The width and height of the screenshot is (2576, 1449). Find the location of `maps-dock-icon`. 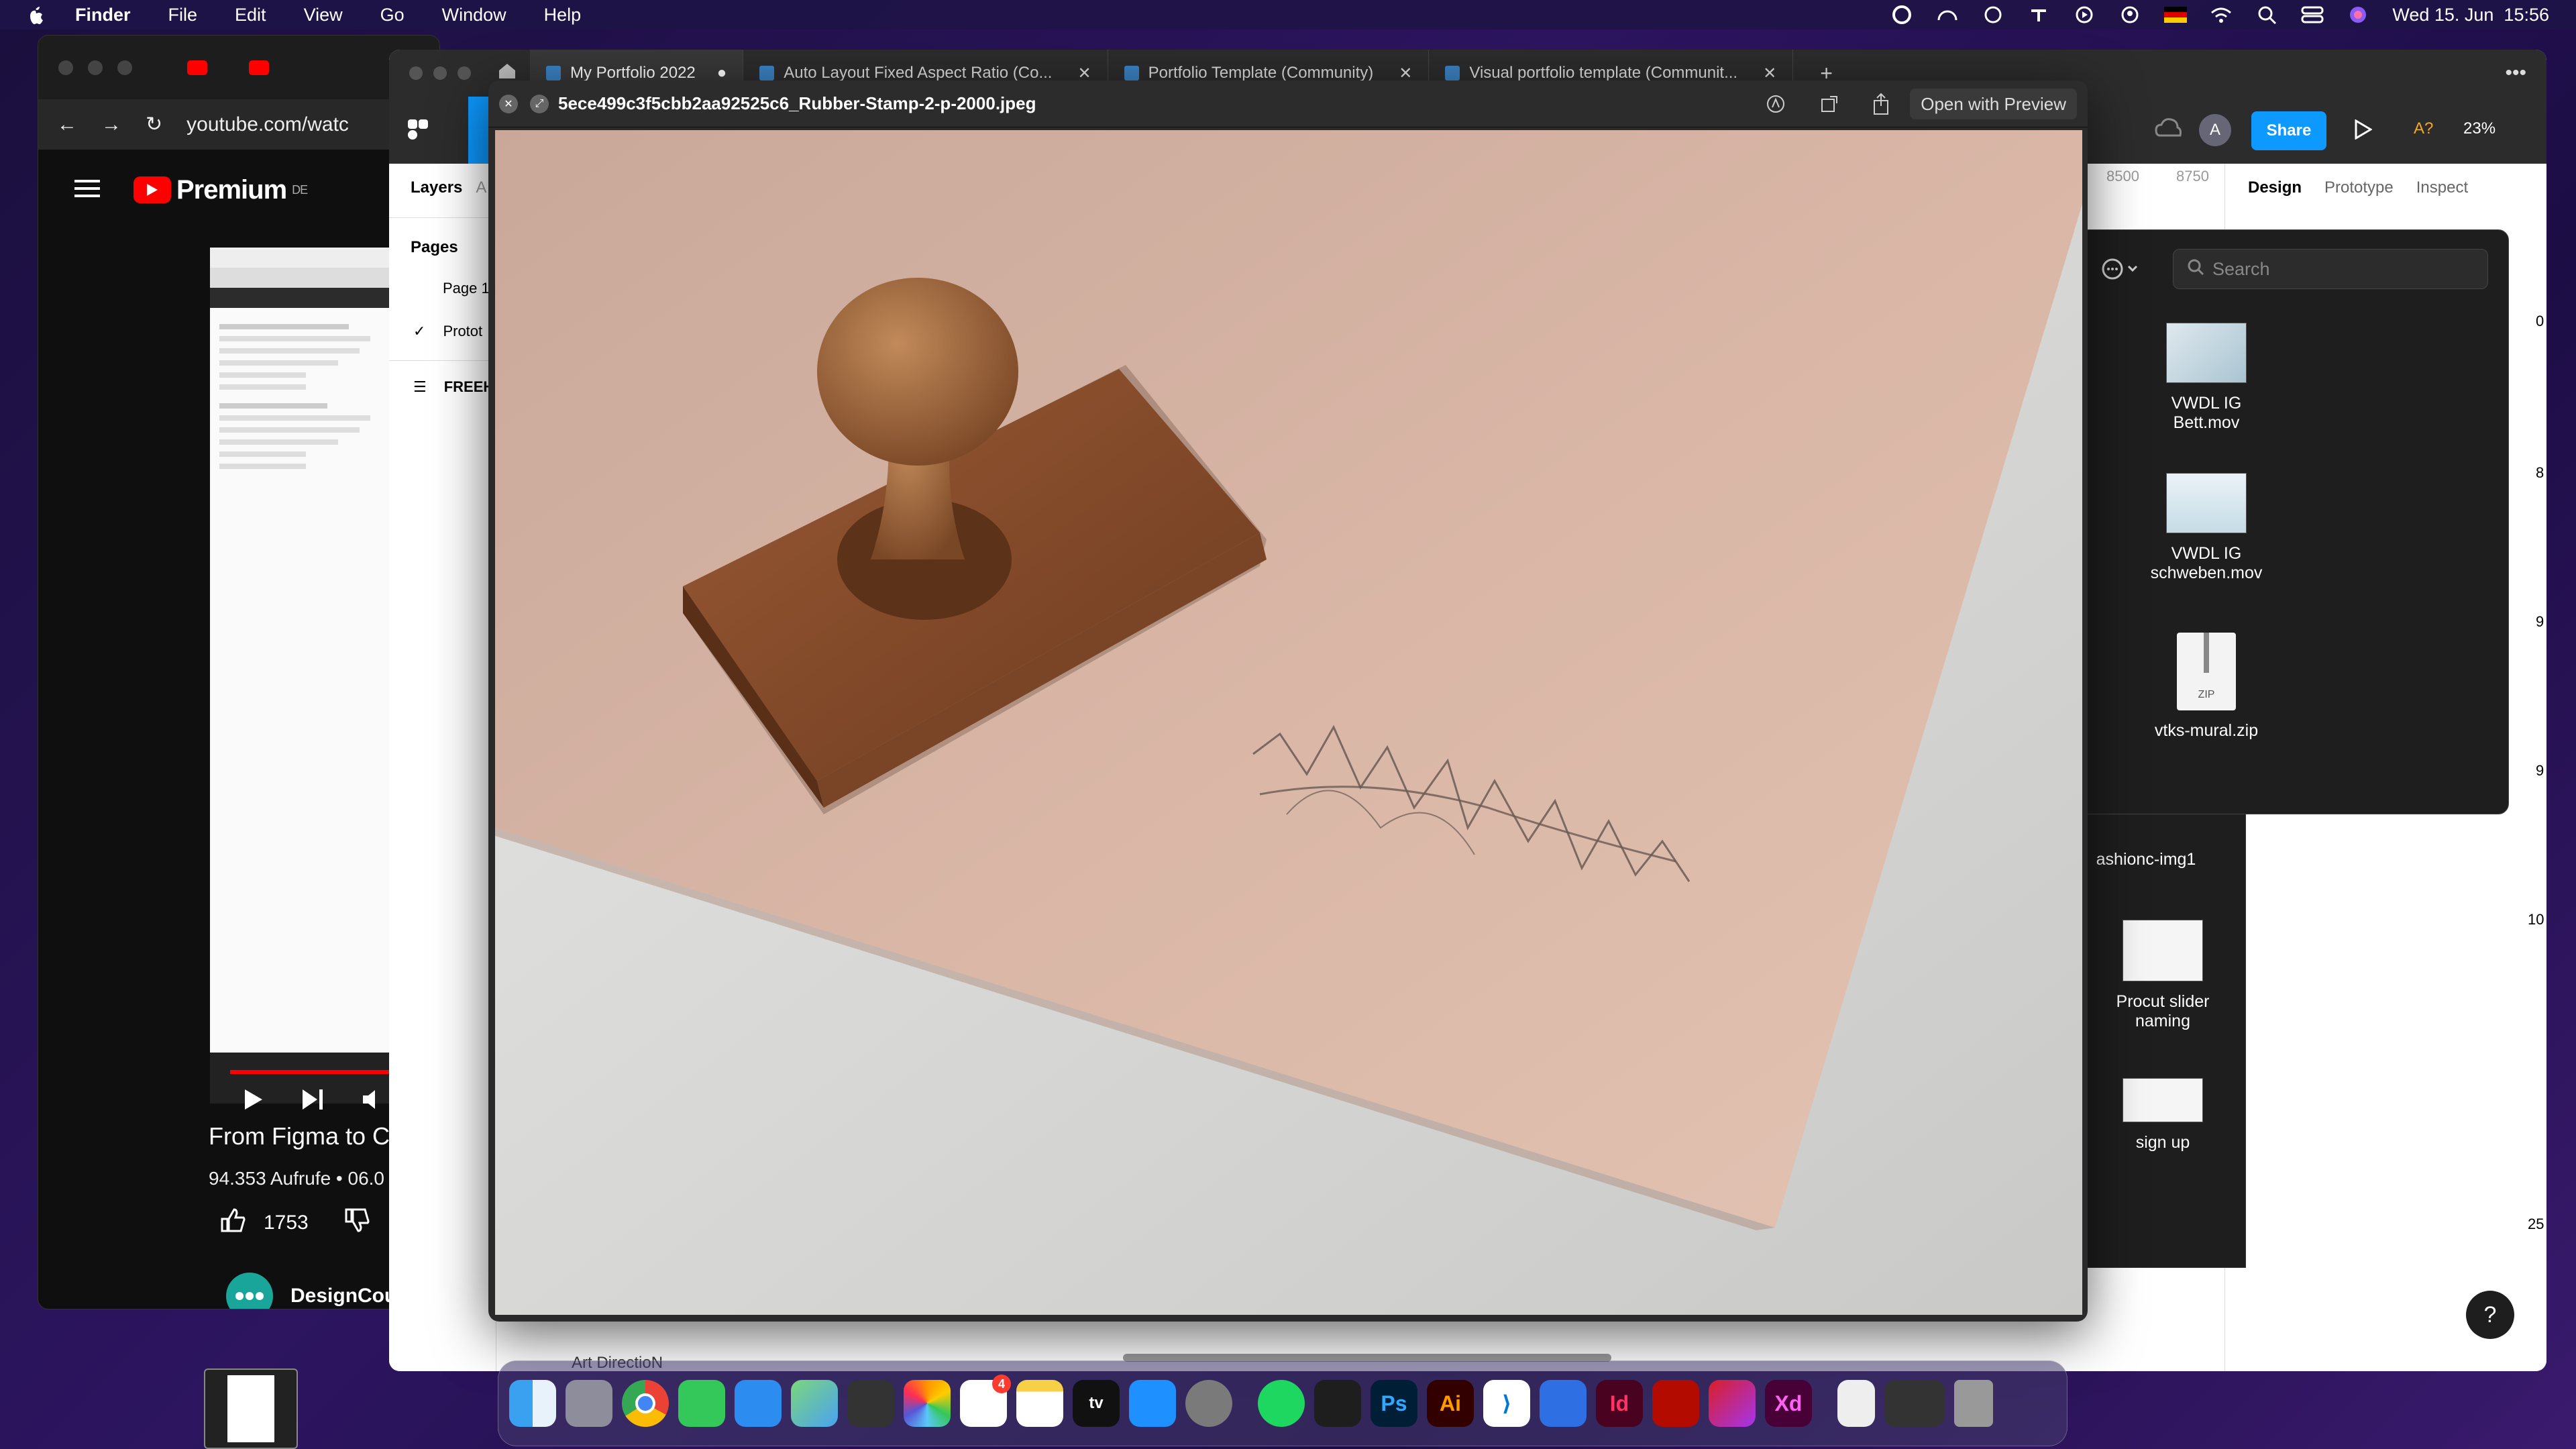

maps-dock-icon is located at coordinates (814, 1403).